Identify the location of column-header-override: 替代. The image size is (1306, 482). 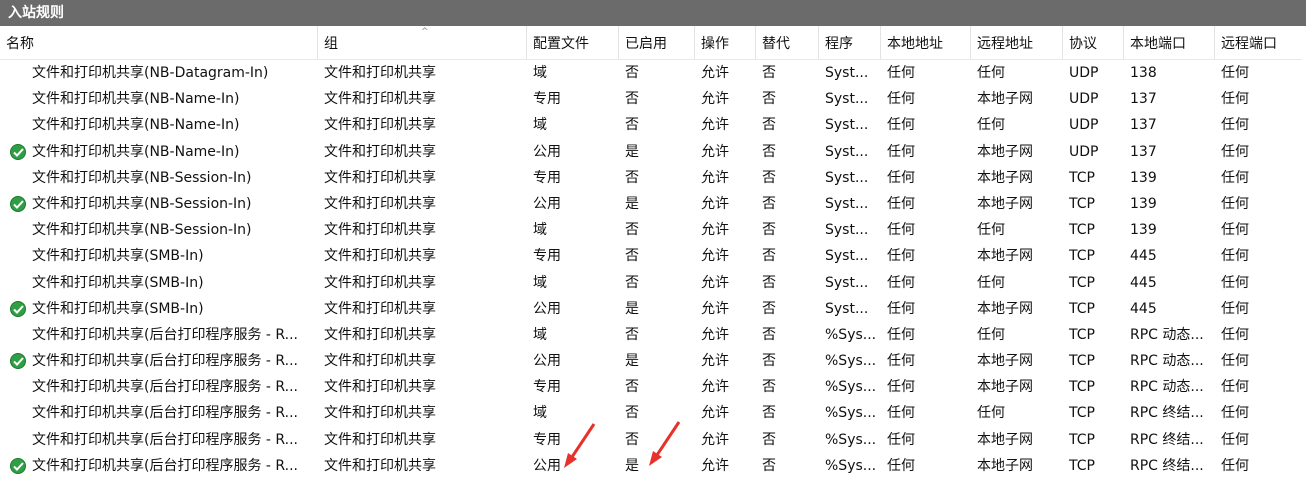
(787, 43).